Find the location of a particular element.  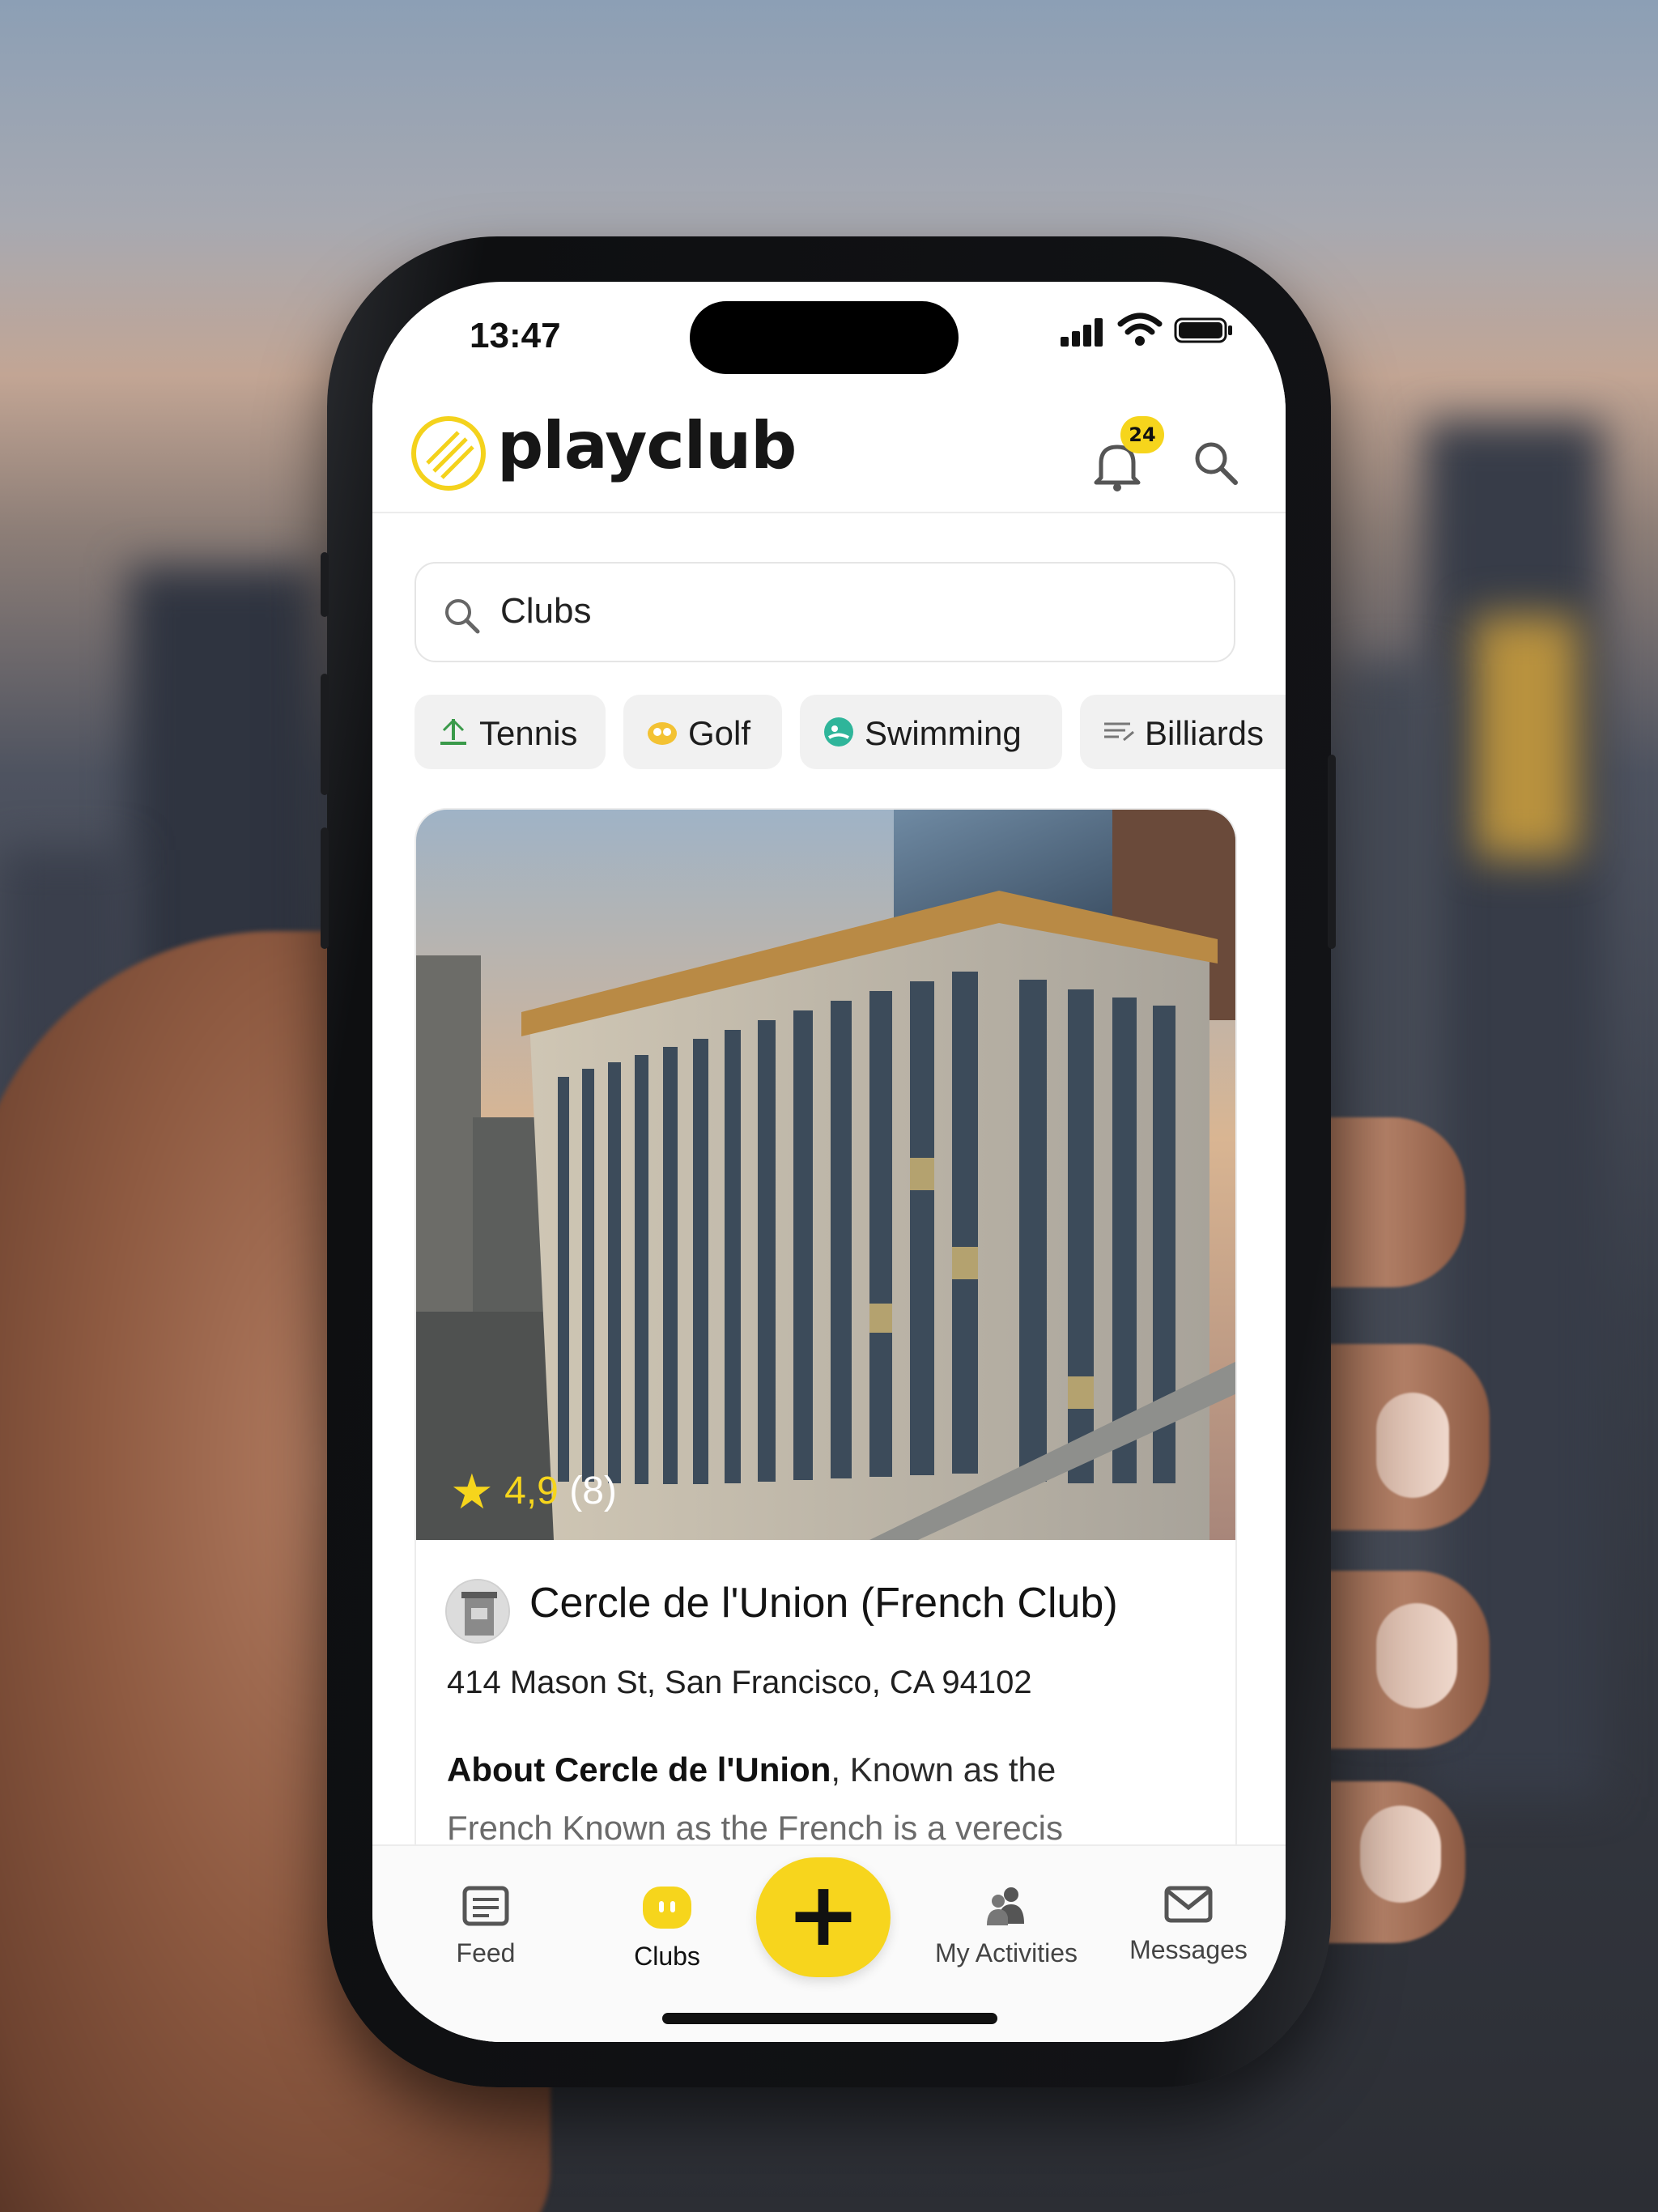

nav-label: Feed is located at coordinates (486, 1953).